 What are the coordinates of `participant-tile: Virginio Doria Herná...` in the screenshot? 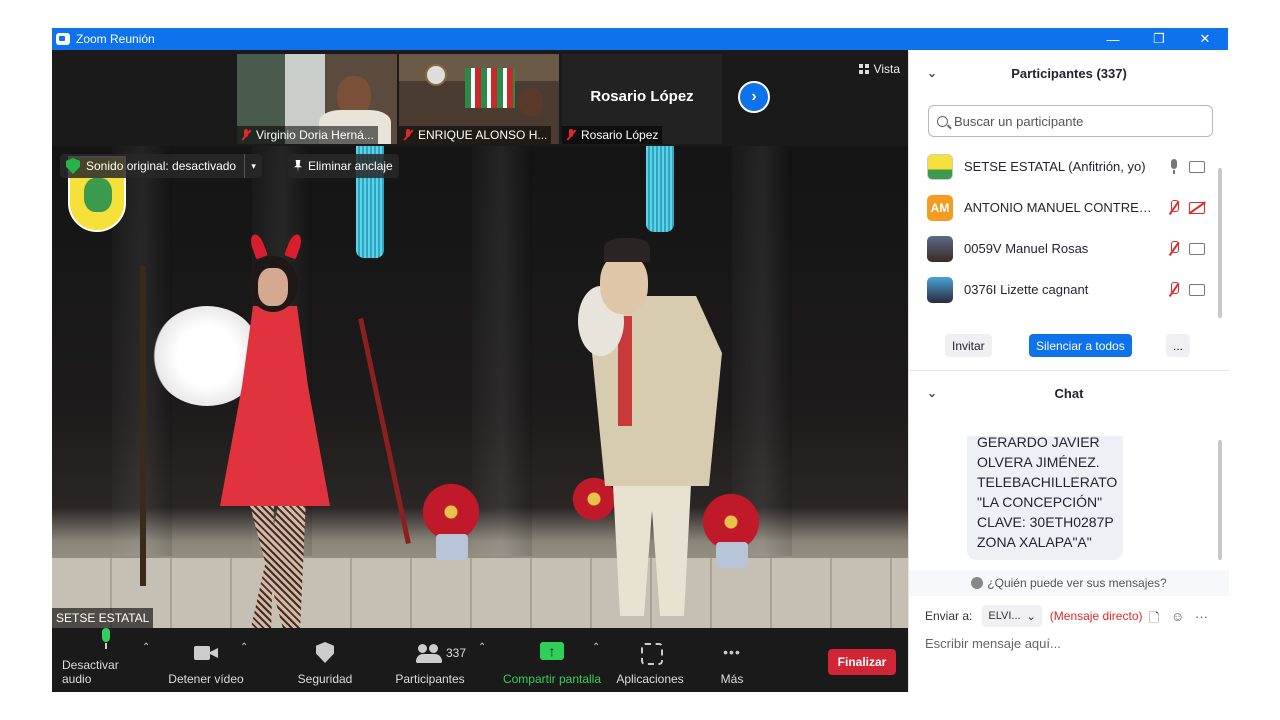 It's located at (317, 99).